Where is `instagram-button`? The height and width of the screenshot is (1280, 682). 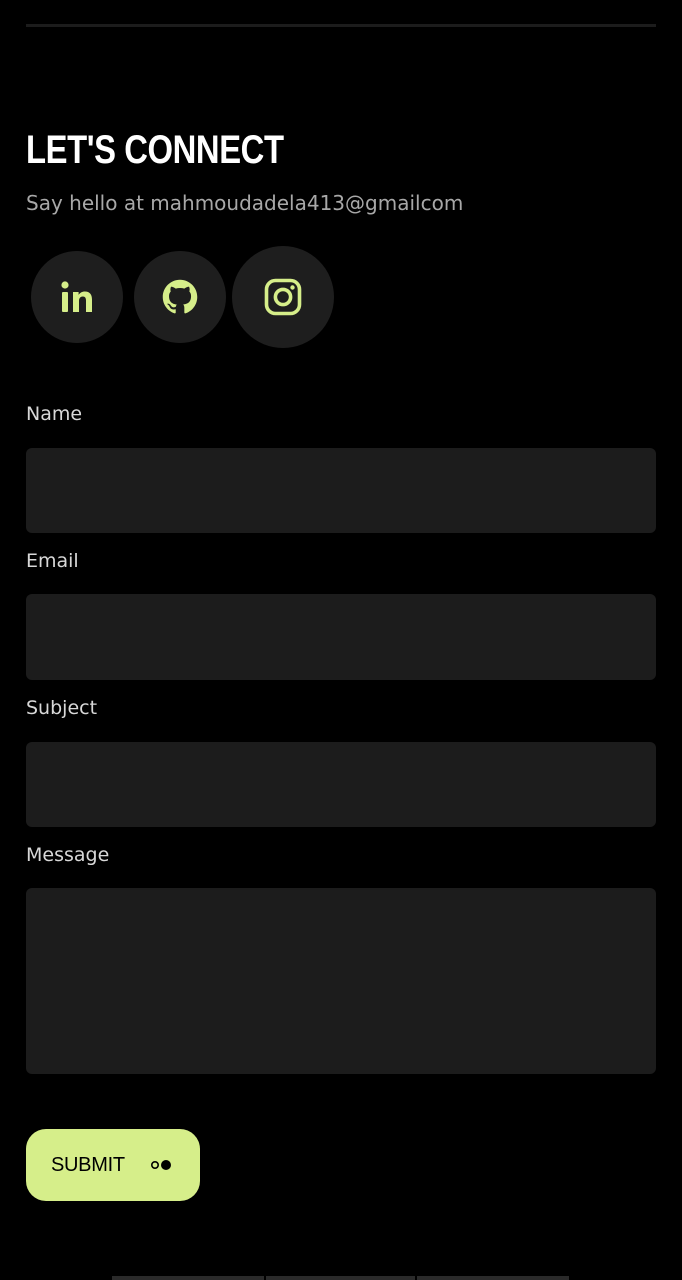
instagram-button is located at coordinates (283, 297).